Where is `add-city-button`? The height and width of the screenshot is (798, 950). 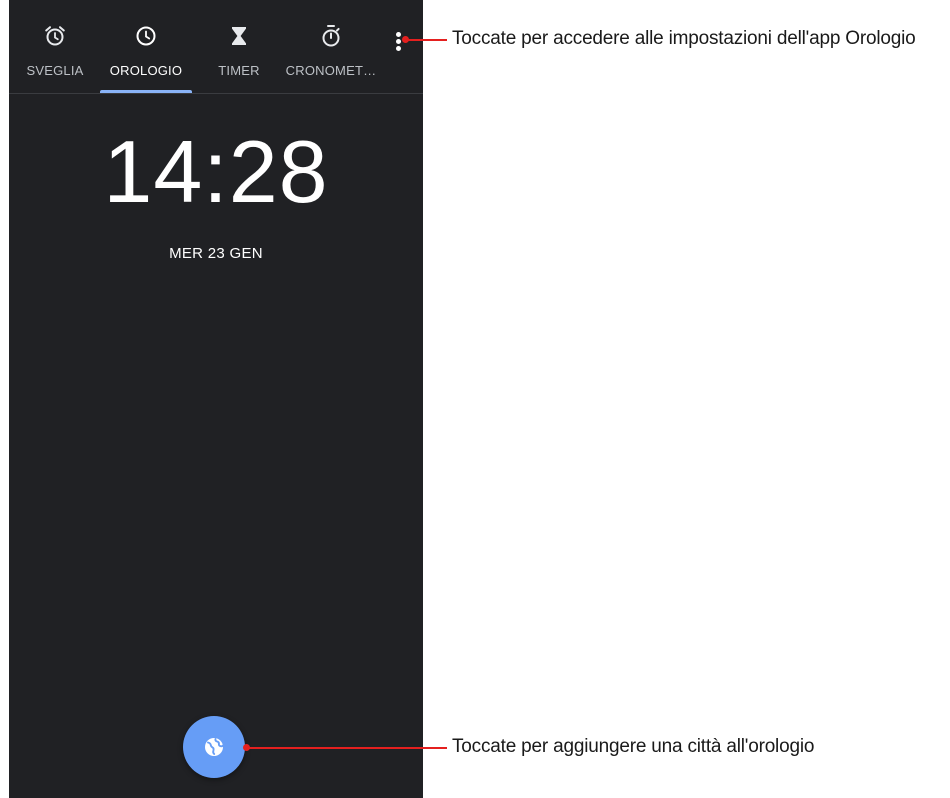
add-city-button is located at coordinates (214, 747).